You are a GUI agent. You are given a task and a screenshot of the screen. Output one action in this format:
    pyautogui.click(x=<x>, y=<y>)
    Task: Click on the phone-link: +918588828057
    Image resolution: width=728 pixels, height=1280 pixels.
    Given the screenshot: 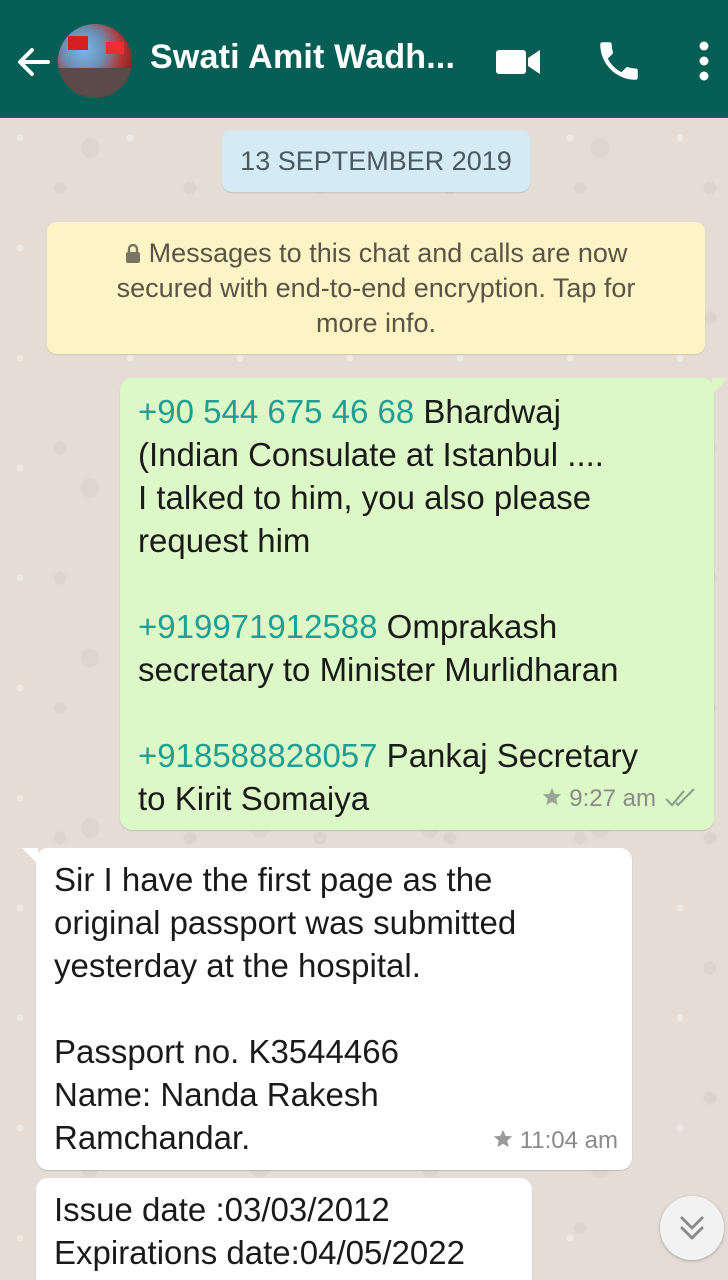 What is the action you would take?
    pyautogui.click(x=258, y=755)
    